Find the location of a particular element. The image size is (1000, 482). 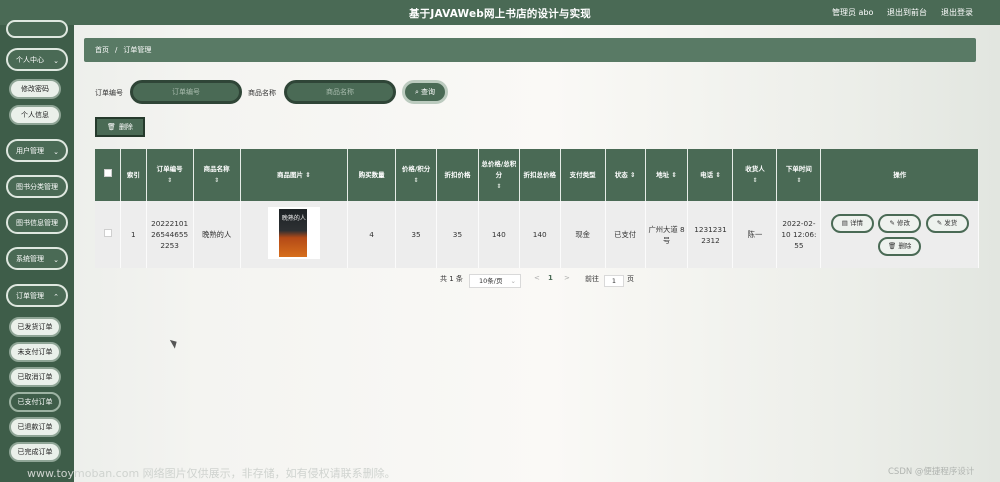

col-header-product: 商品名称 ⇕ is located at coordinates (217, 175).